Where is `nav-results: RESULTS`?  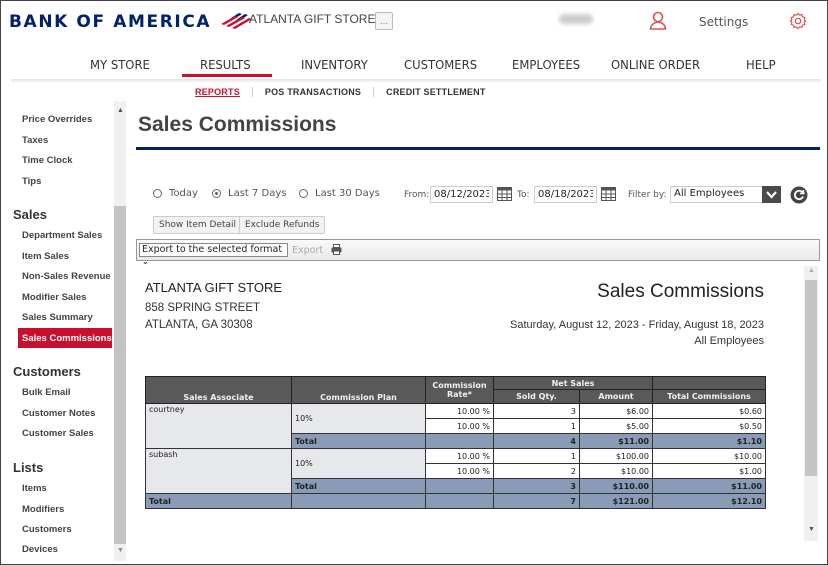 nav-results: RESULTS is located at coordinates (225, 64).